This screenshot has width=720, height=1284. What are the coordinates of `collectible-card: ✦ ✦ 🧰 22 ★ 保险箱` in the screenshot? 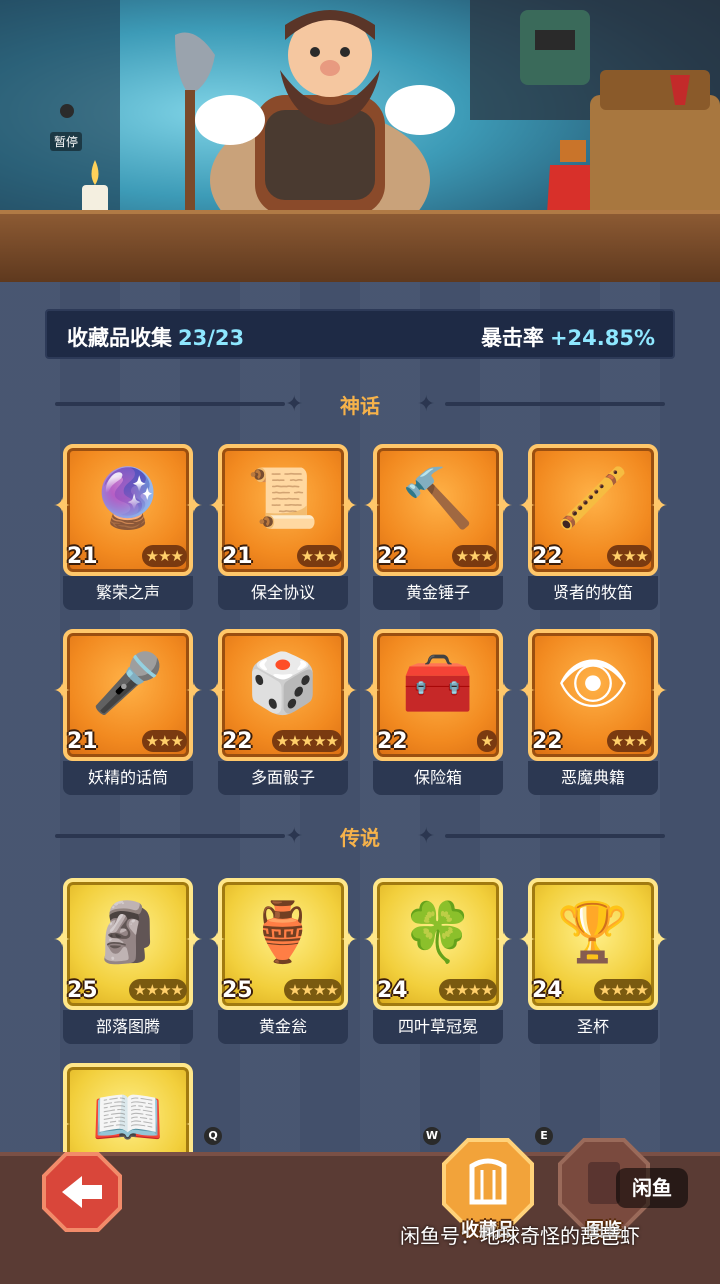 It's located at (438, 714).